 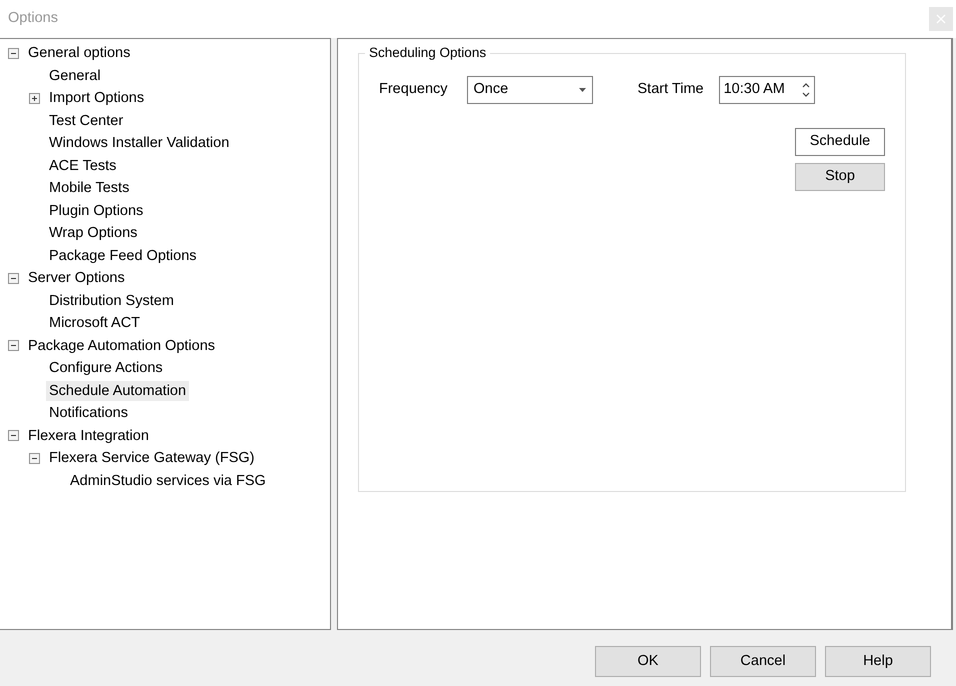 What do you see at coordinates (427, 53) in the screenshot?
I see `group-title: Scheduling Options` at bounding box center [427, 53].